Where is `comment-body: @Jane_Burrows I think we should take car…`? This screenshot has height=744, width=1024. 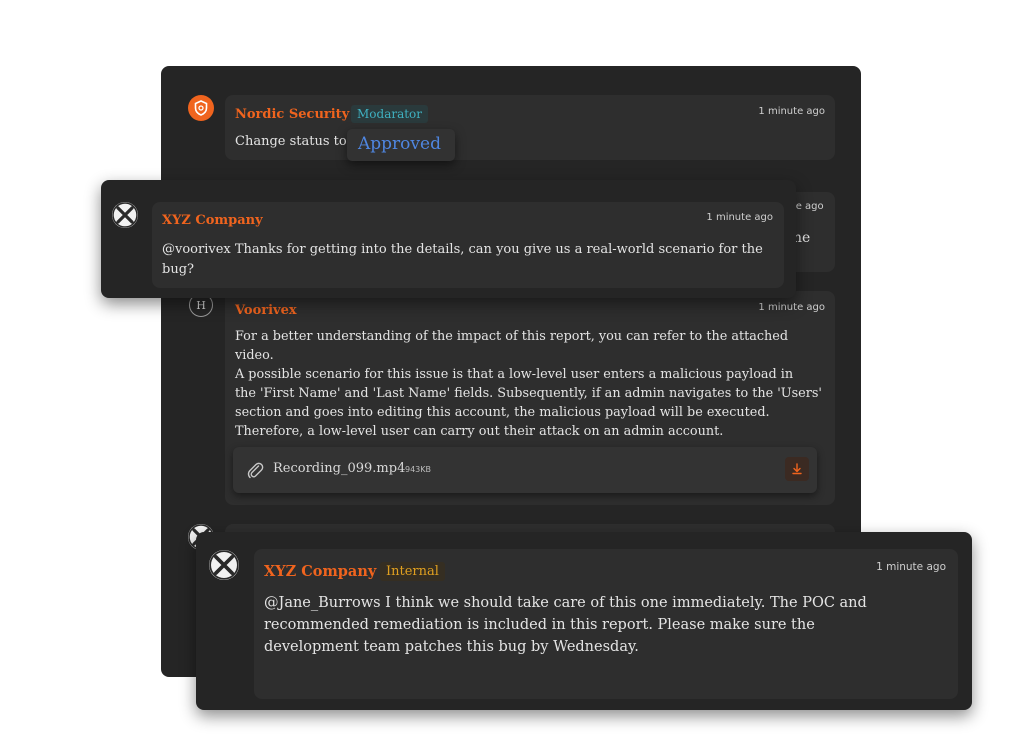
comment-body: @Jane_Burrows I think we should take car… is located at coordinates (565, 625).